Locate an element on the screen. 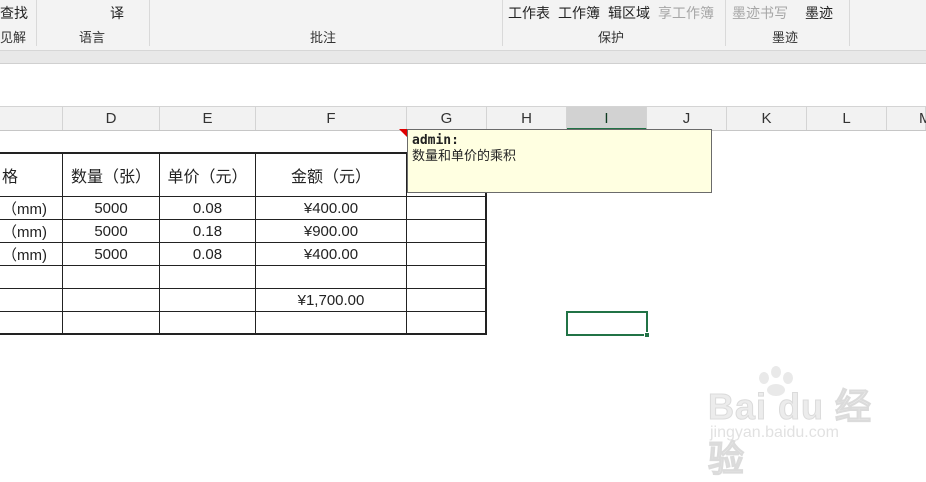 The height and width of the screenshot is (482, 926). clipped-ribbon-text: — is located at coordinates (59, 3).